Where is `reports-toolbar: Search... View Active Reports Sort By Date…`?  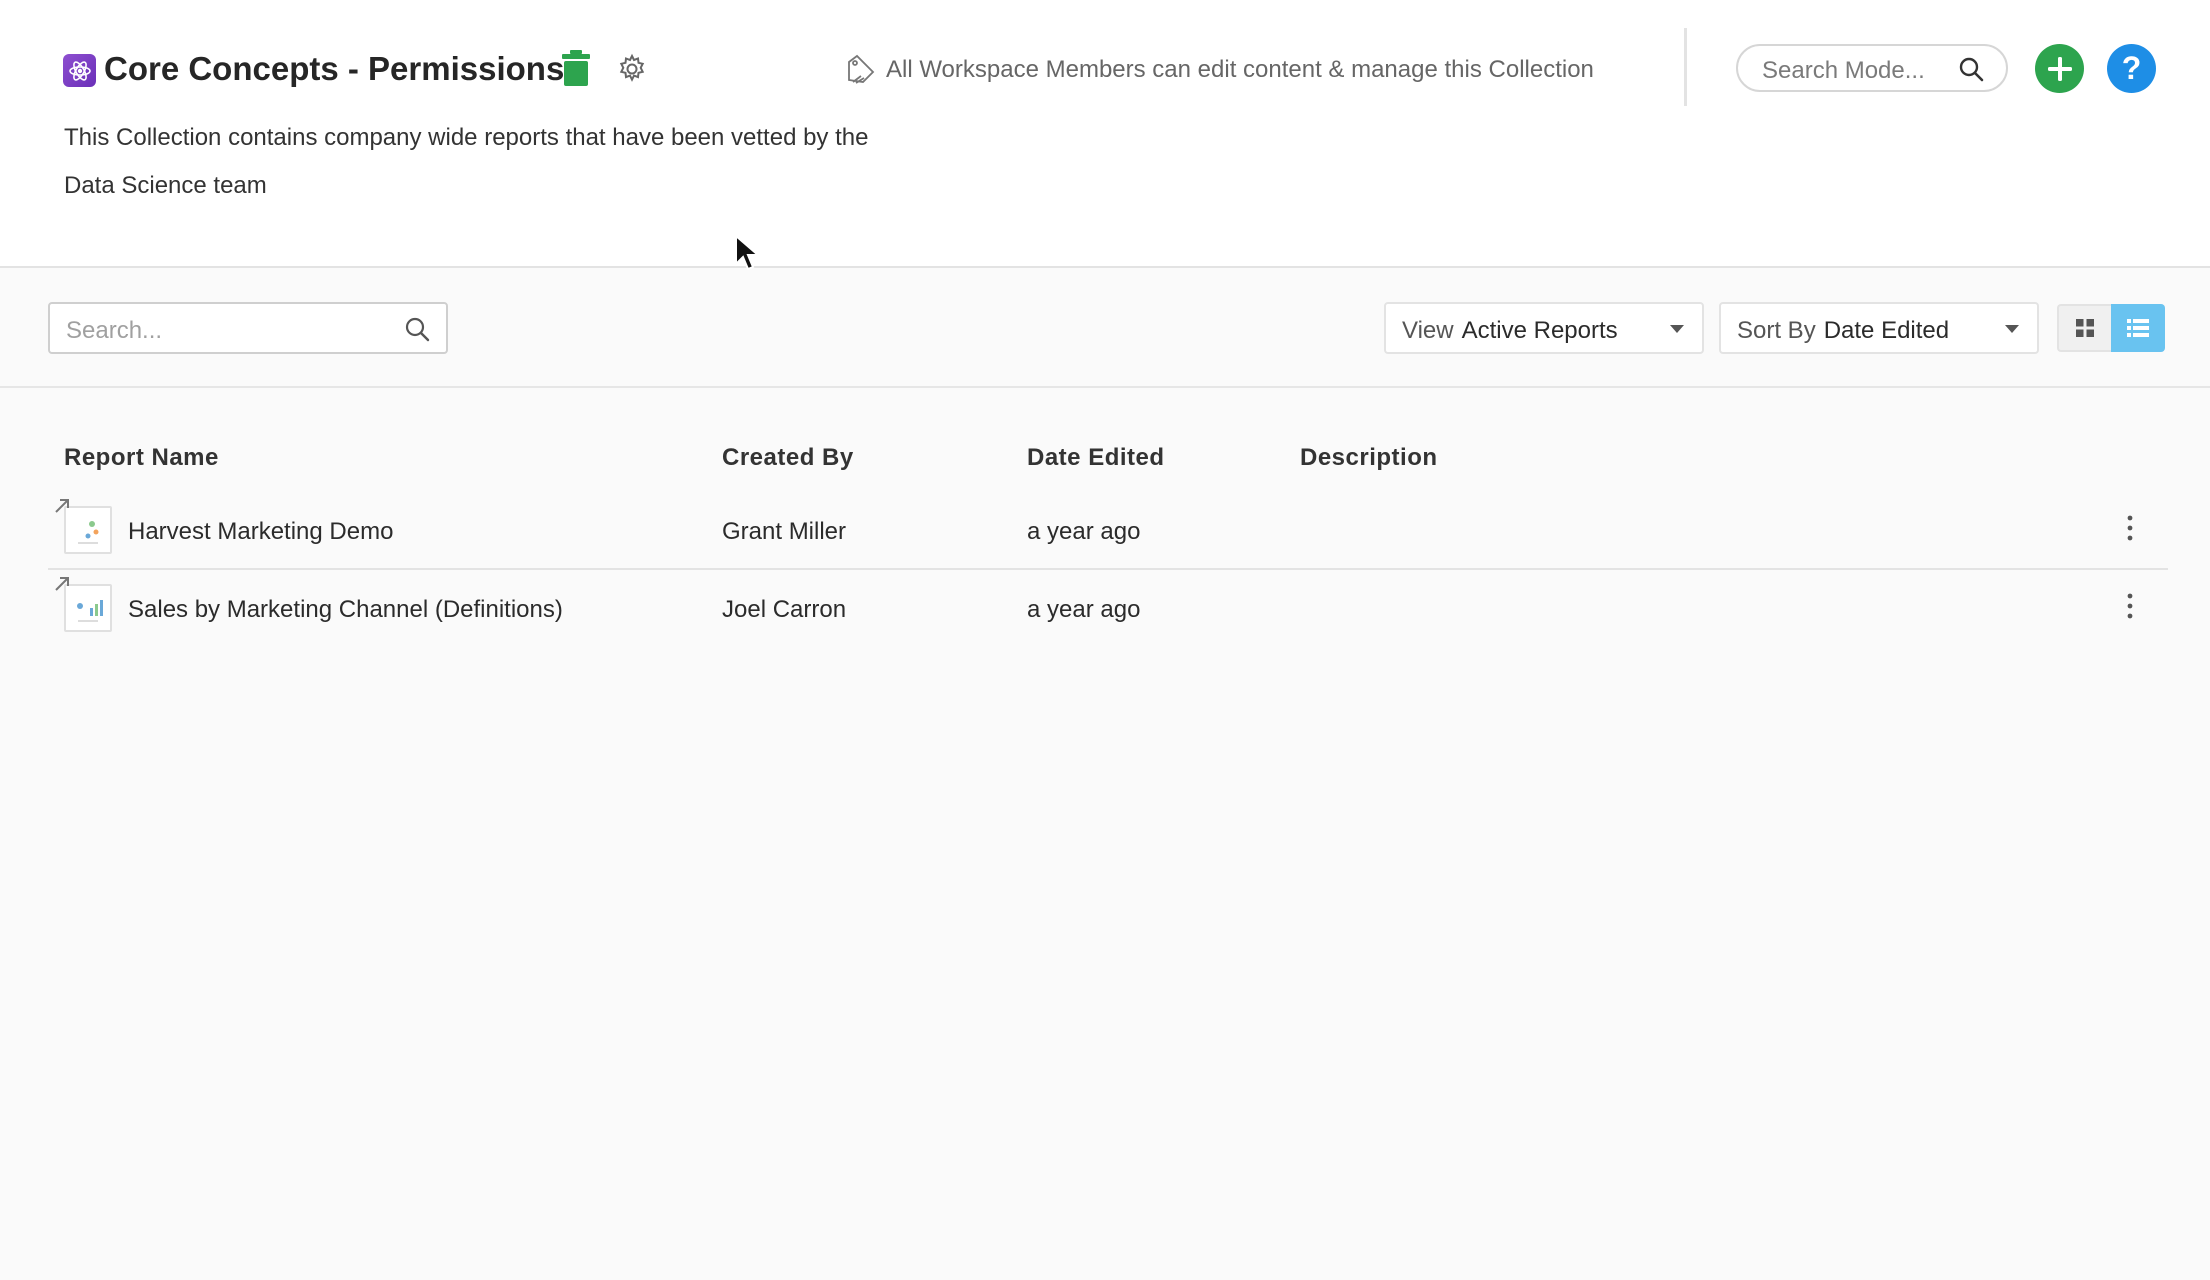
reports-toolbar: Search... View Active Reports Sort By Date… is located at coordinates (1105, 329).